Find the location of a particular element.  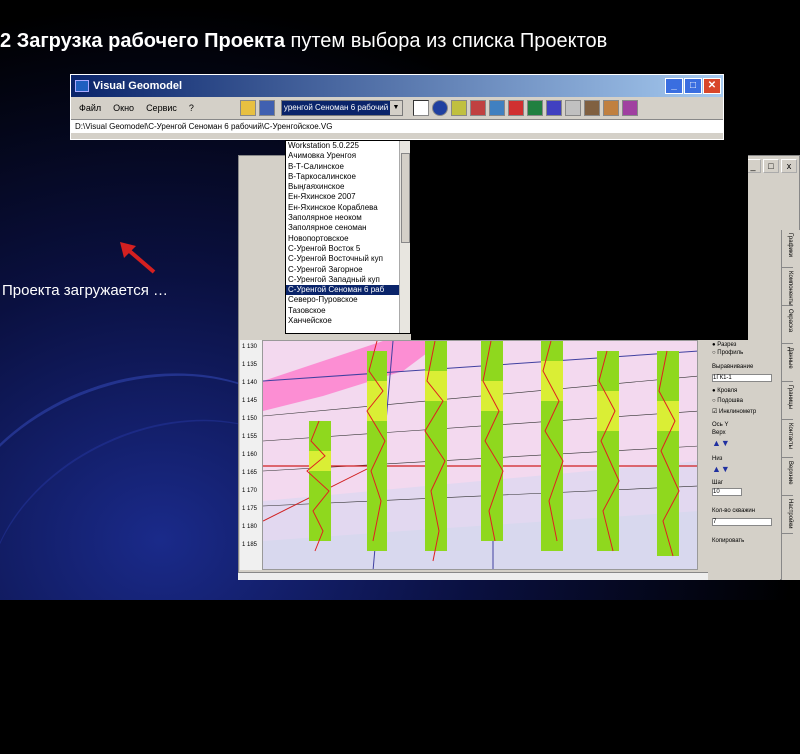

copy-label: Копировать is located at coordinates (728, 541).